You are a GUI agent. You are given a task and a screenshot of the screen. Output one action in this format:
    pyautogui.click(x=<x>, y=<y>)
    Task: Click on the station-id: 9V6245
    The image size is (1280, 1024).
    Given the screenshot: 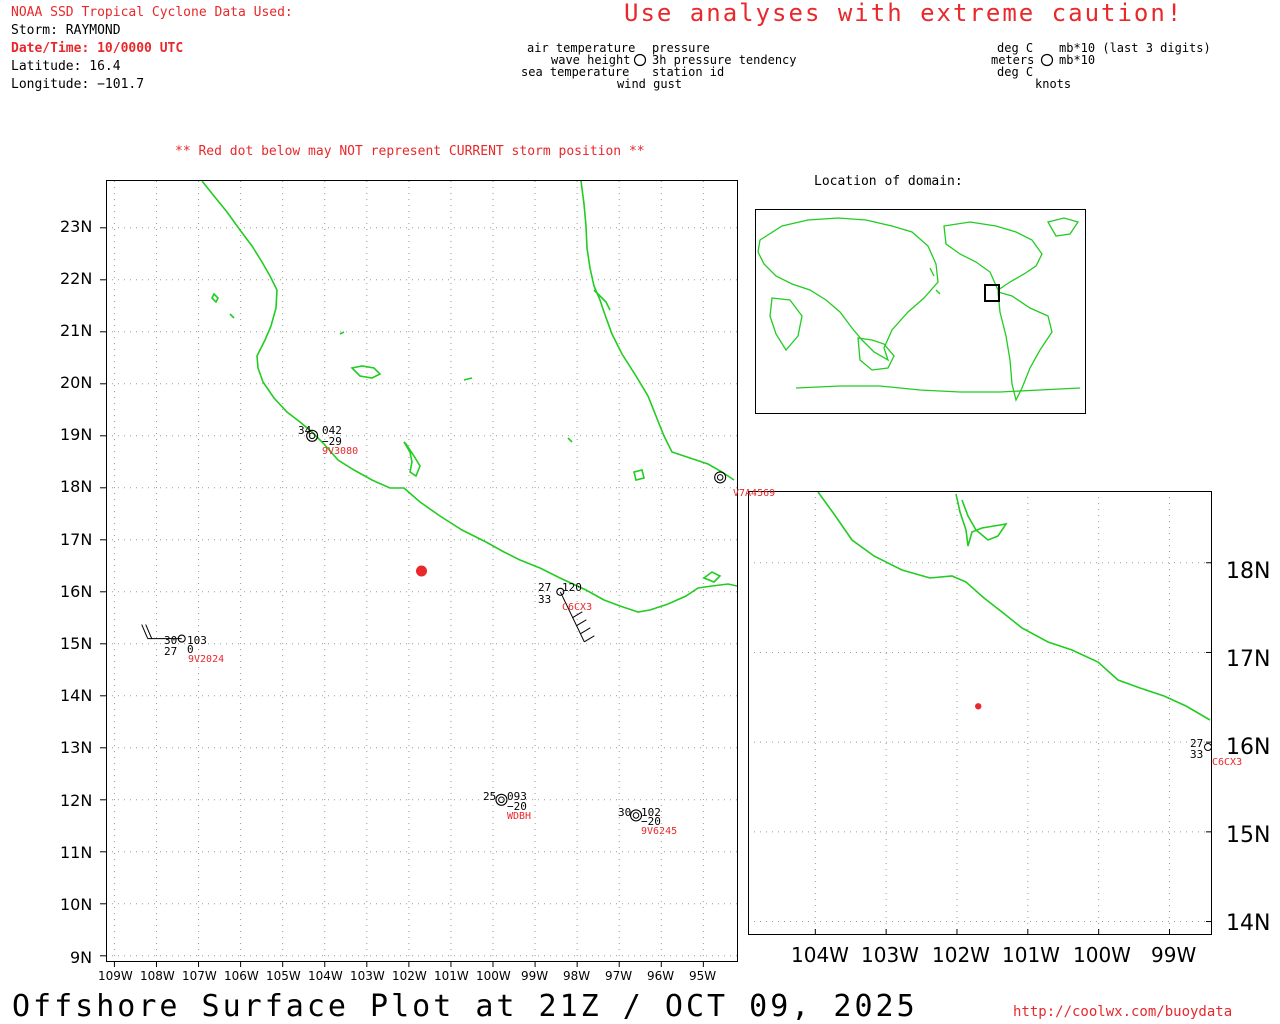 What is the action you would take?
    pyautogui.click(x=659, y=831)
    